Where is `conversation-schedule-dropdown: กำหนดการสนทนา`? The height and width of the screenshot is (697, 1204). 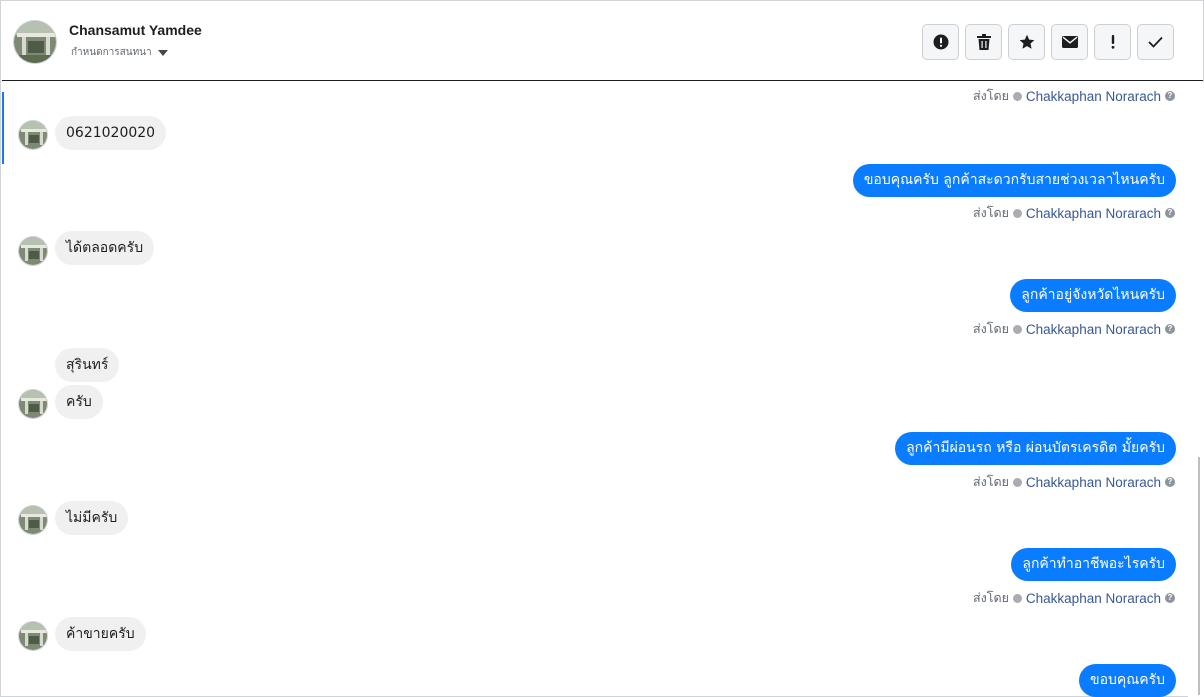 conversation-schedule-dropdown: กำหนดการสนทนา is located at coordinates (119, 52).